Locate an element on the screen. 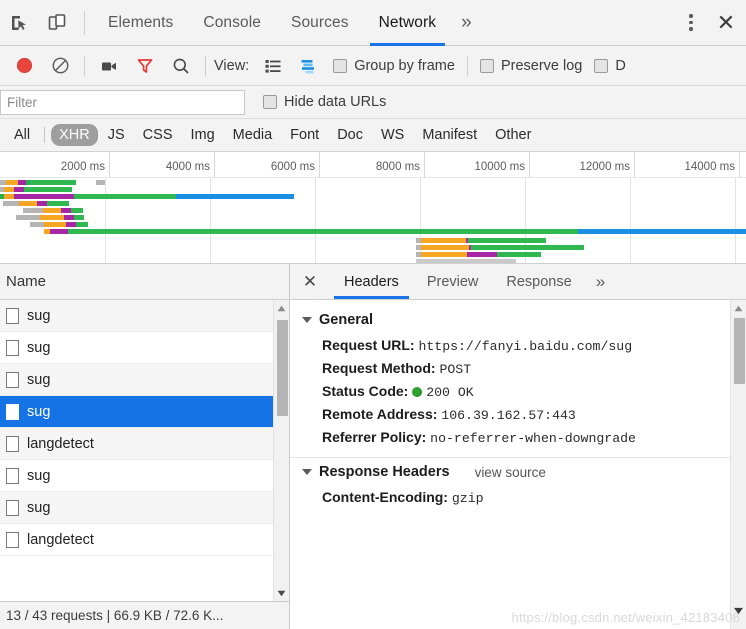 The height and width of the screenshot is (629, 746). request-method-key: Request Method: is located at coordinates (379, 368).